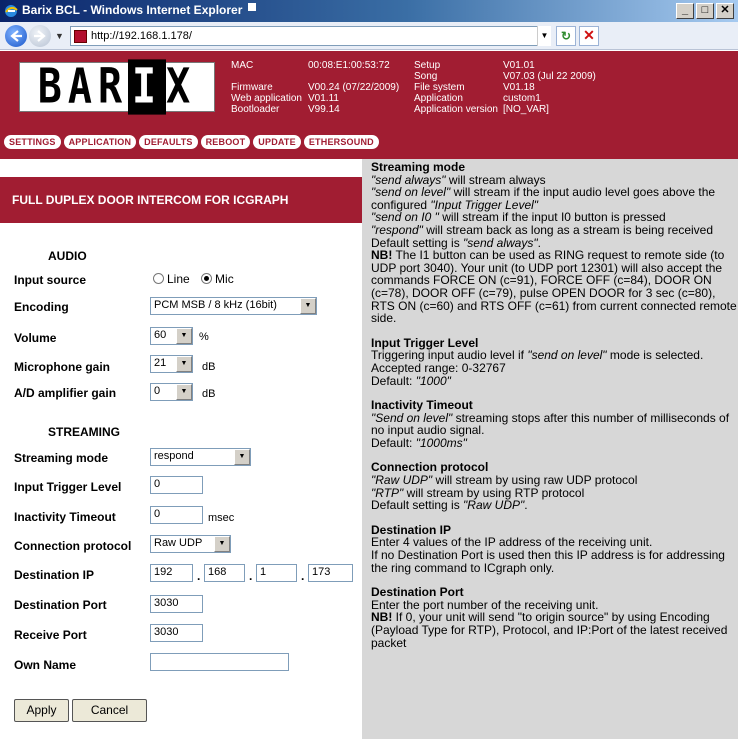  I want to click on inactivity-timeout-input: 0, so click(176, 515).